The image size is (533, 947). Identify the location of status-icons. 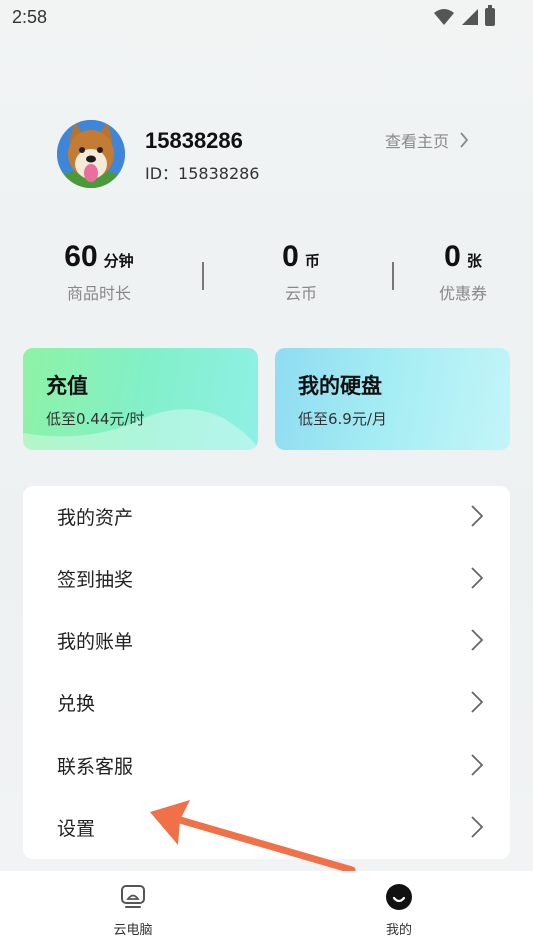
(464, 15).